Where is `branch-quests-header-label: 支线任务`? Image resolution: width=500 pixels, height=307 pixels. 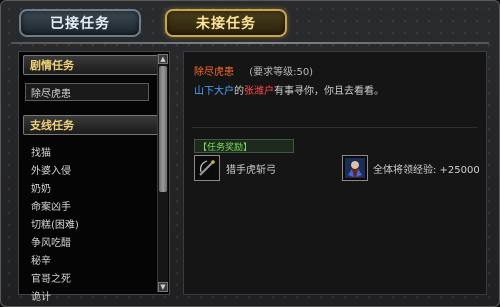 branch-quests-header-label: 支线任务 is located at coordinates (52, 125).